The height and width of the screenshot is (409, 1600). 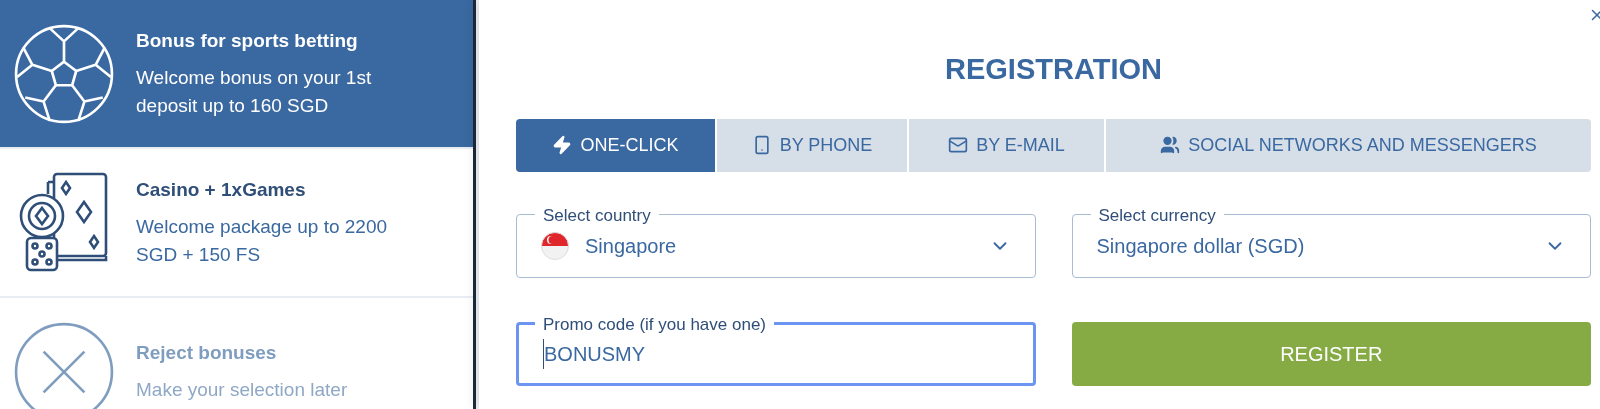 I want to click on lightning-icon, so click(x=562, y=145).